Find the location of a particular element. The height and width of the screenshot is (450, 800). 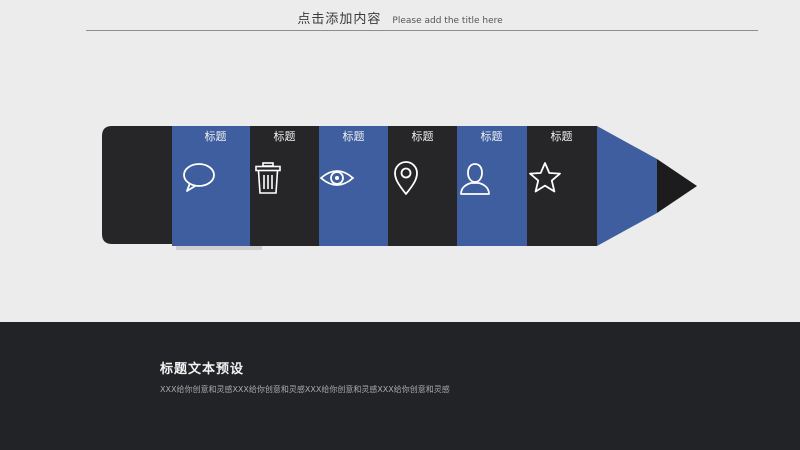

segment-4: 标题 is located at coordinates (422, 186).